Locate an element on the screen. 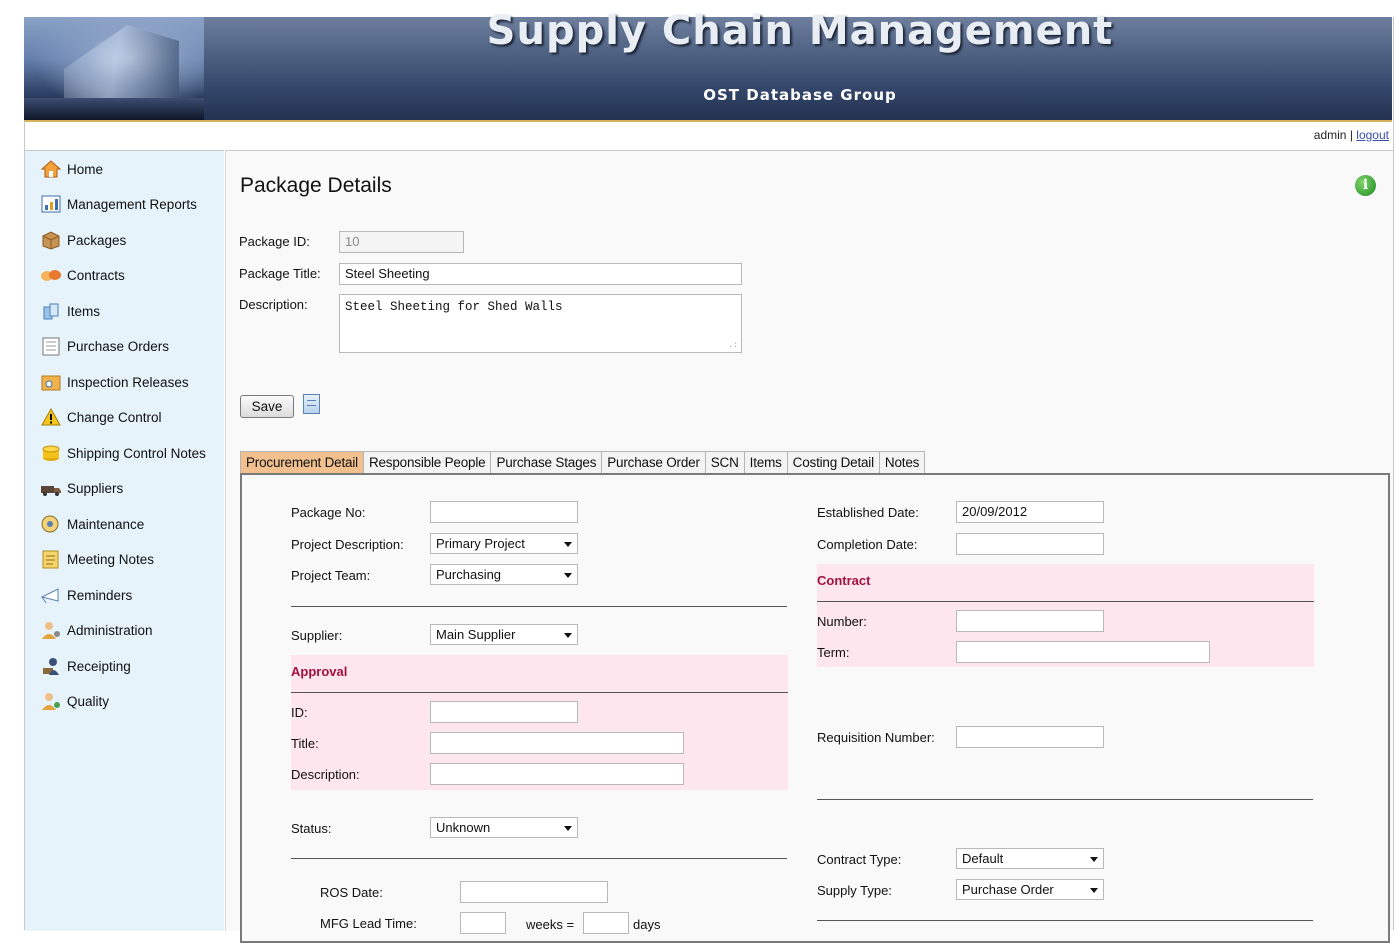 Image resolution: width=1396 pixels, height=943 pixels. description-field: Steel Sheeting for Shed Walls .: is located at coordinates (540, 323).